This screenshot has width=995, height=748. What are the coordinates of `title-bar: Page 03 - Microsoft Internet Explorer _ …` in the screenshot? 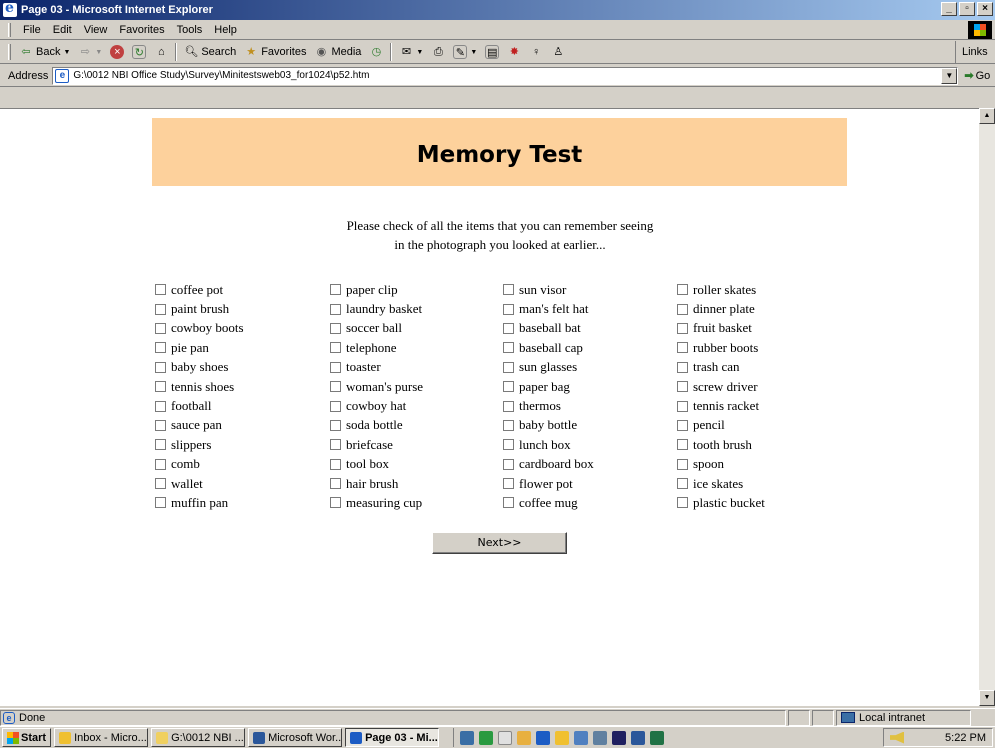 It's located at (497, 10).